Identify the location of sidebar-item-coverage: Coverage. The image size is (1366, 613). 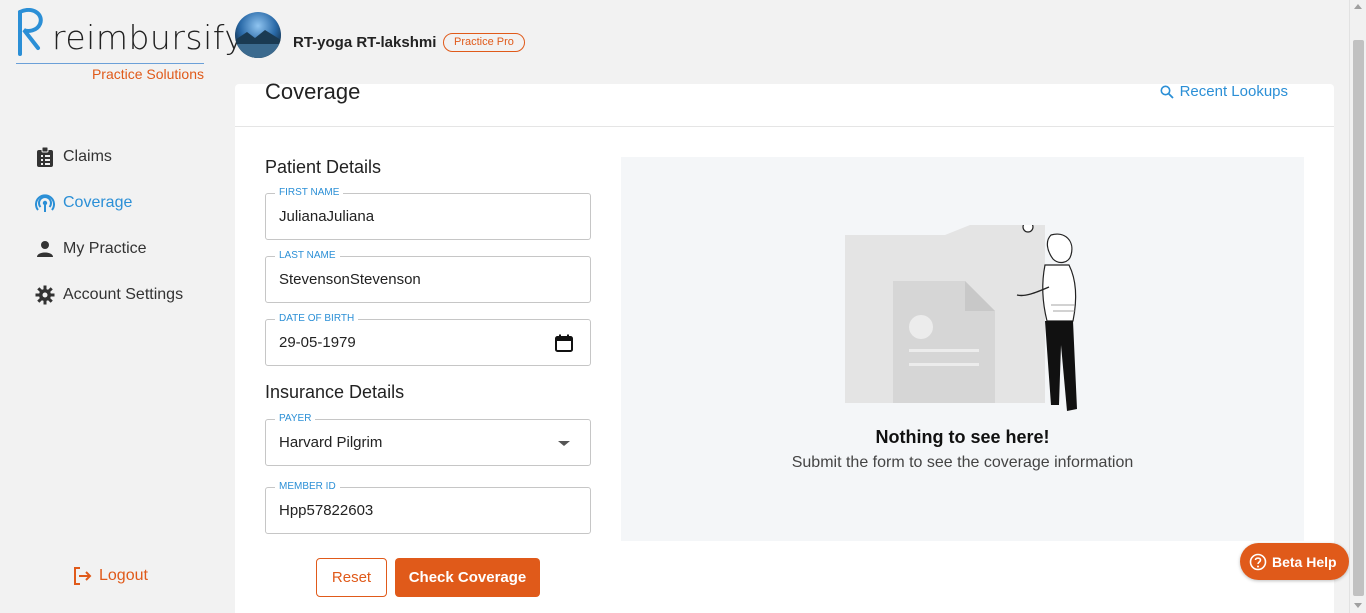
(124, 203).